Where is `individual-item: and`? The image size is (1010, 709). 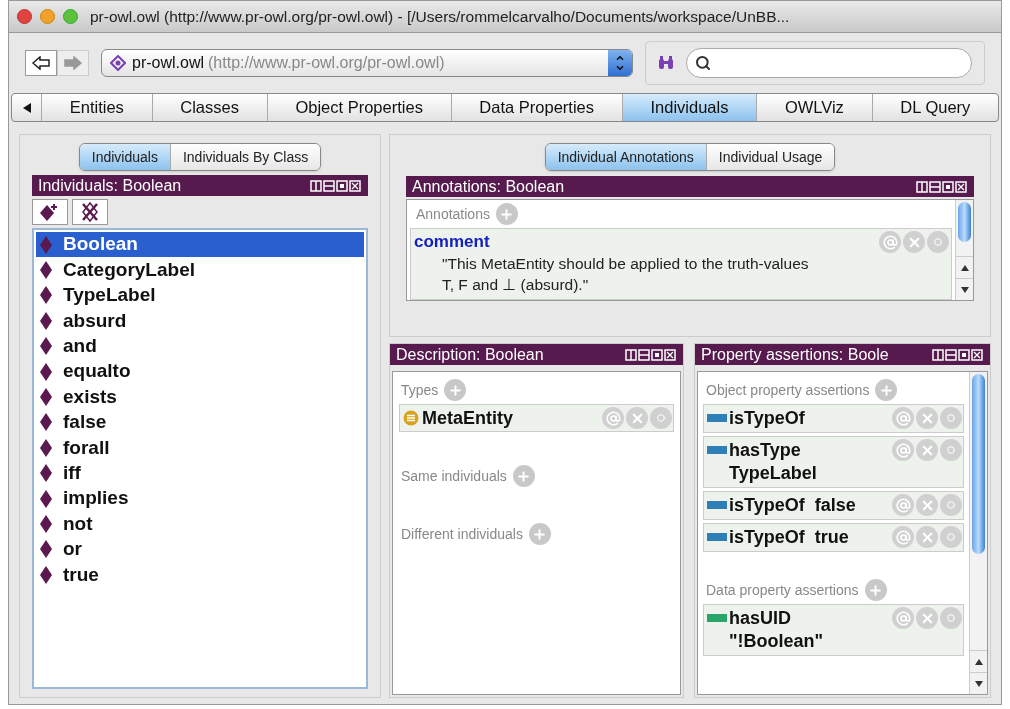 individual-item: and is located at coordinates (200, 346).